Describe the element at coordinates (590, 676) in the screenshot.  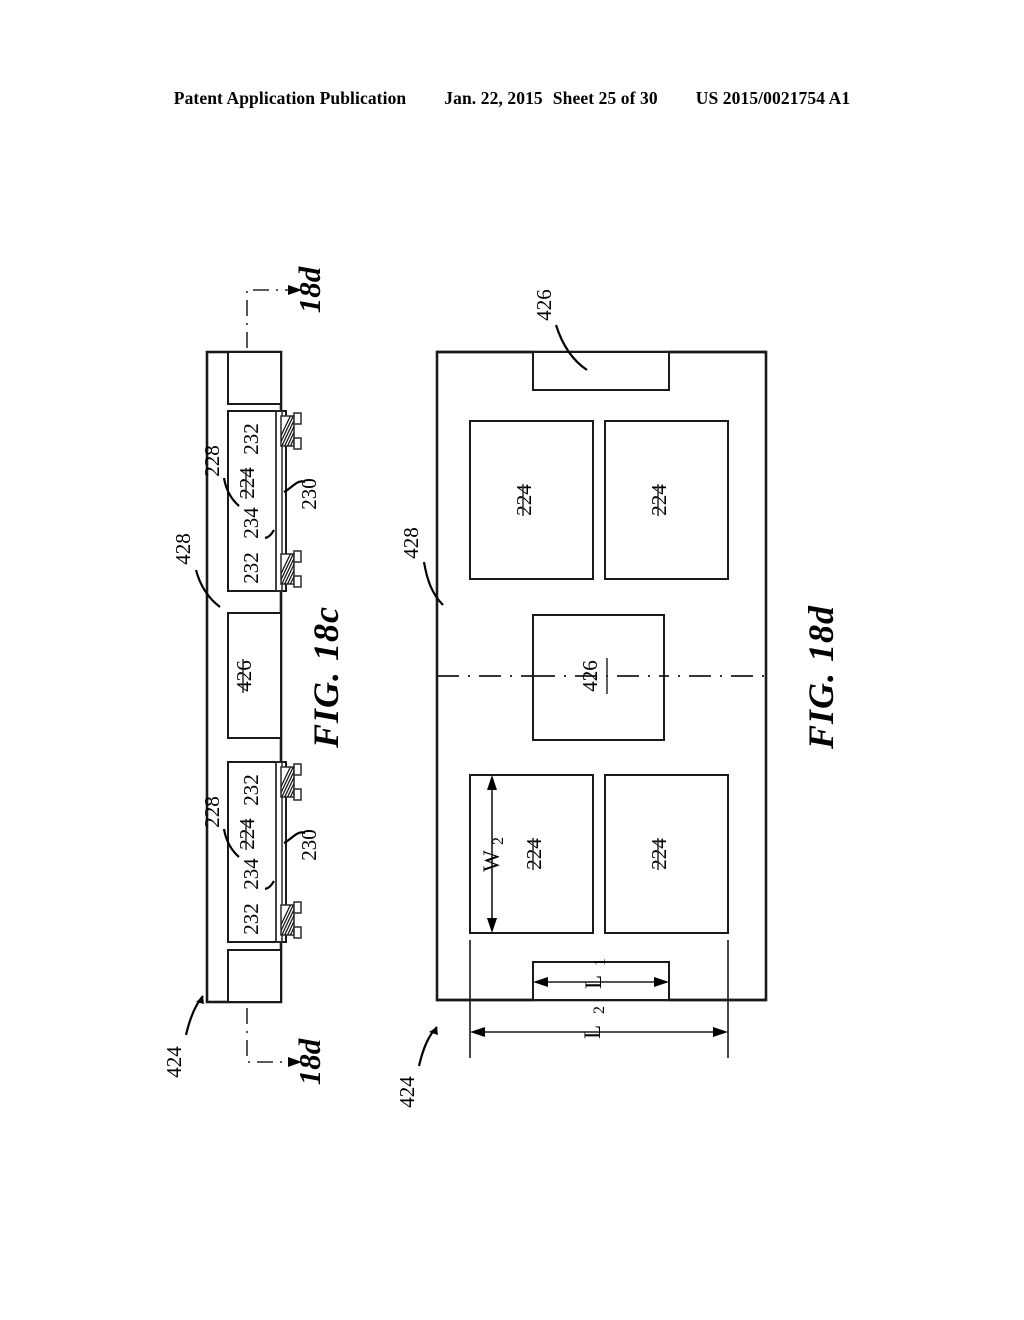
I see `fig18d-center-block-label: 426` at that location.